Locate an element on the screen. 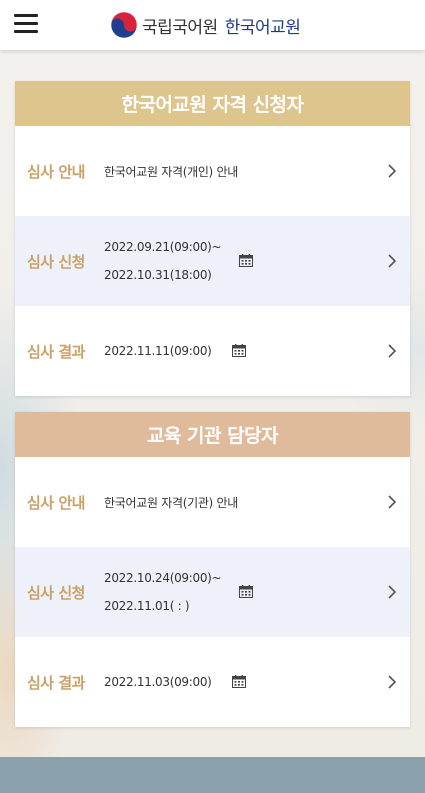 The image size is (425, 793). section-title: 교육 기관 담당자 is located at coordinates (212, 434).